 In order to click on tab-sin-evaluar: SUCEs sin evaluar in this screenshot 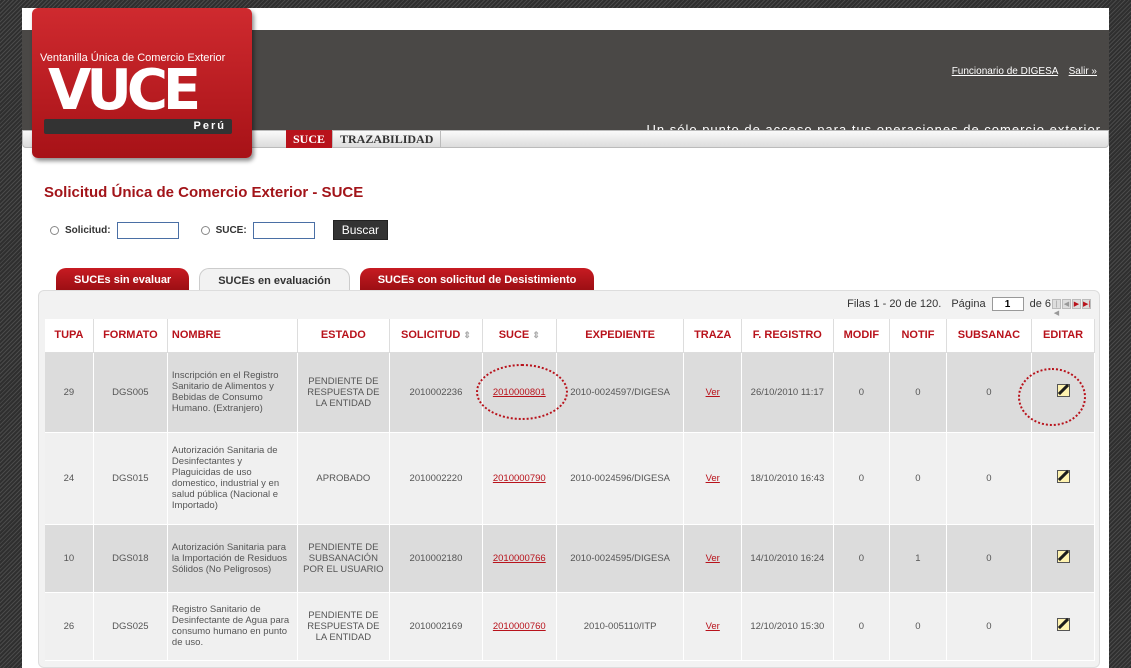, I will do `click(123, 279)`.